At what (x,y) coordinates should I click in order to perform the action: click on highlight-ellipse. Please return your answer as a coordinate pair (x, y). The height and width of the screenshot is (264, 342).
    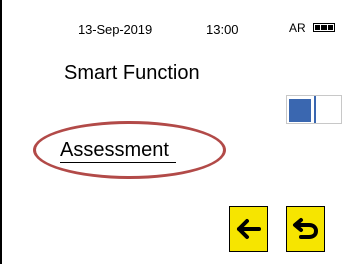
    Looking at the image, I should click on (129, 150).